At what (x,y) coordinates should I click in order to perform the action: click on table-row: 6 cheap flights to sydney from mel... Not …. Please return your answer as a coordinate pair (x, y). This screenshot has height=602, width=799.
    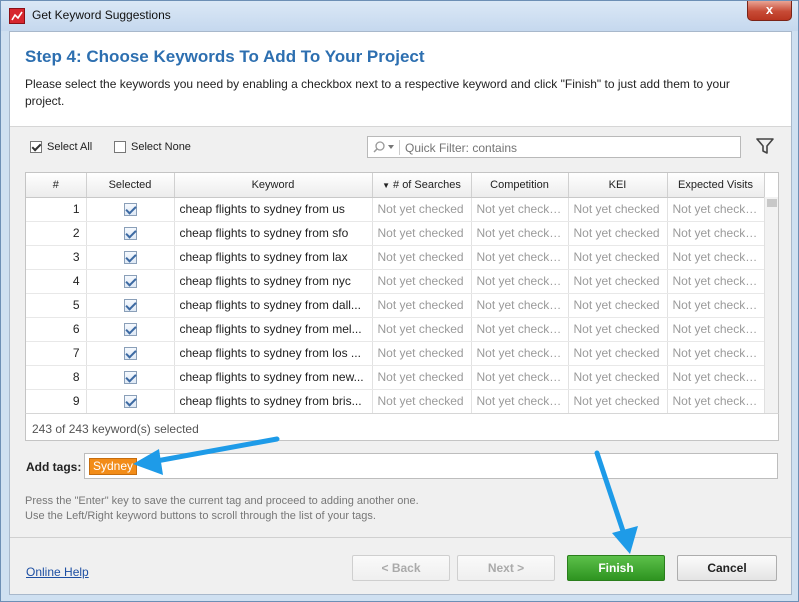
    Looking at the image, I should click on (395, 329).